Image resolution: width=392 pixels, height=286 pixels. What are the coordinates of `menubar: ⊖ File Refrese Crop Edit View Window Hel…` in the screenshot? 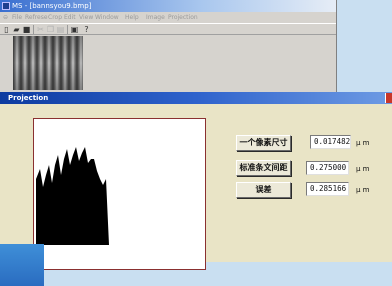 It's located at (168, 17).